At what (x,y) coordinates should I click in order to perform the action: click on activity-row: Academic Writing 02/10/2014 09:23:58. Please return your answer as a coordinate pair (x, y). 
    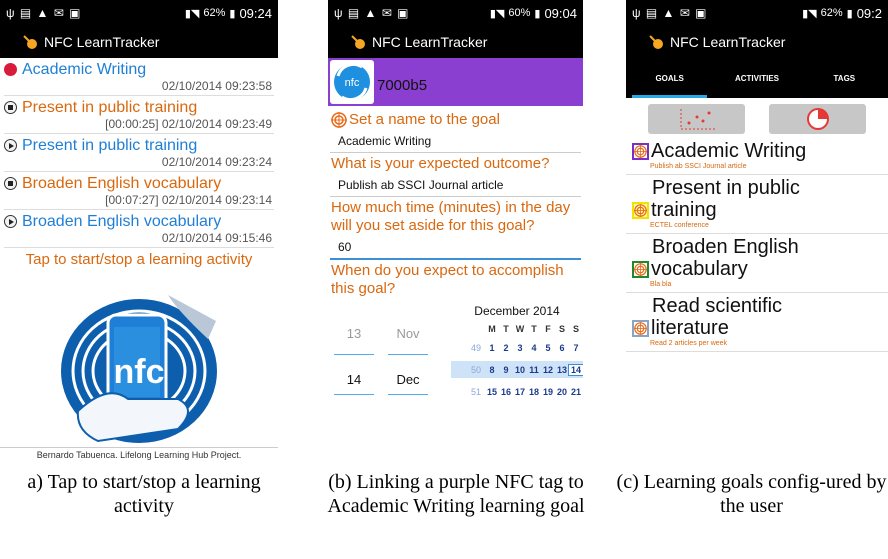
    Looking at the image, I should click on (139, 77).